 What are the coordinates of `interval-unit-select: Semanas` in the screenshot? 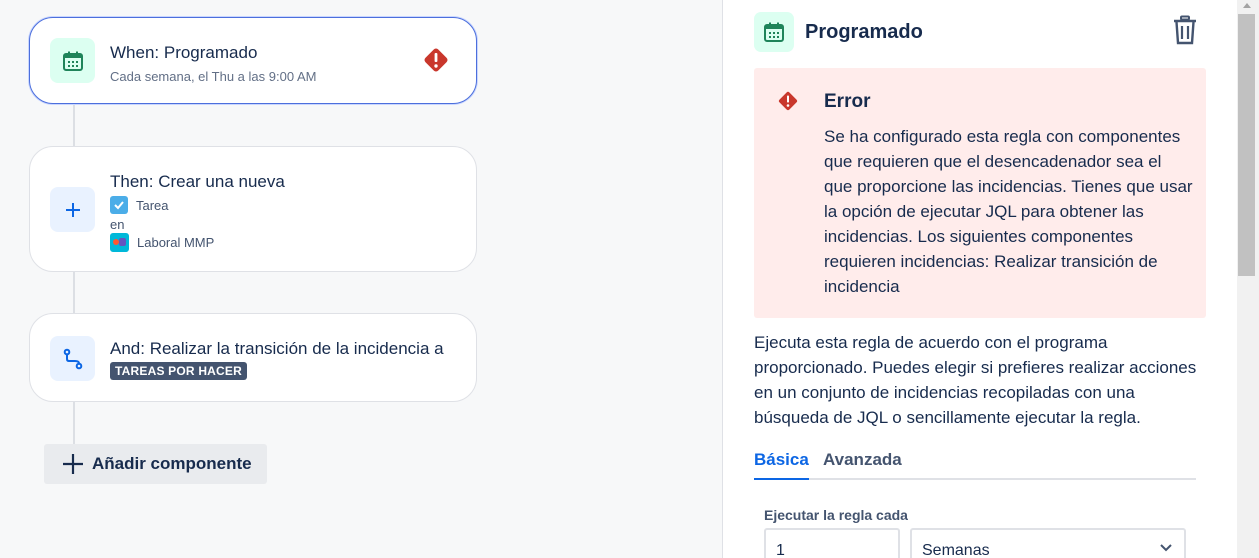 It's located at (1048, 543).